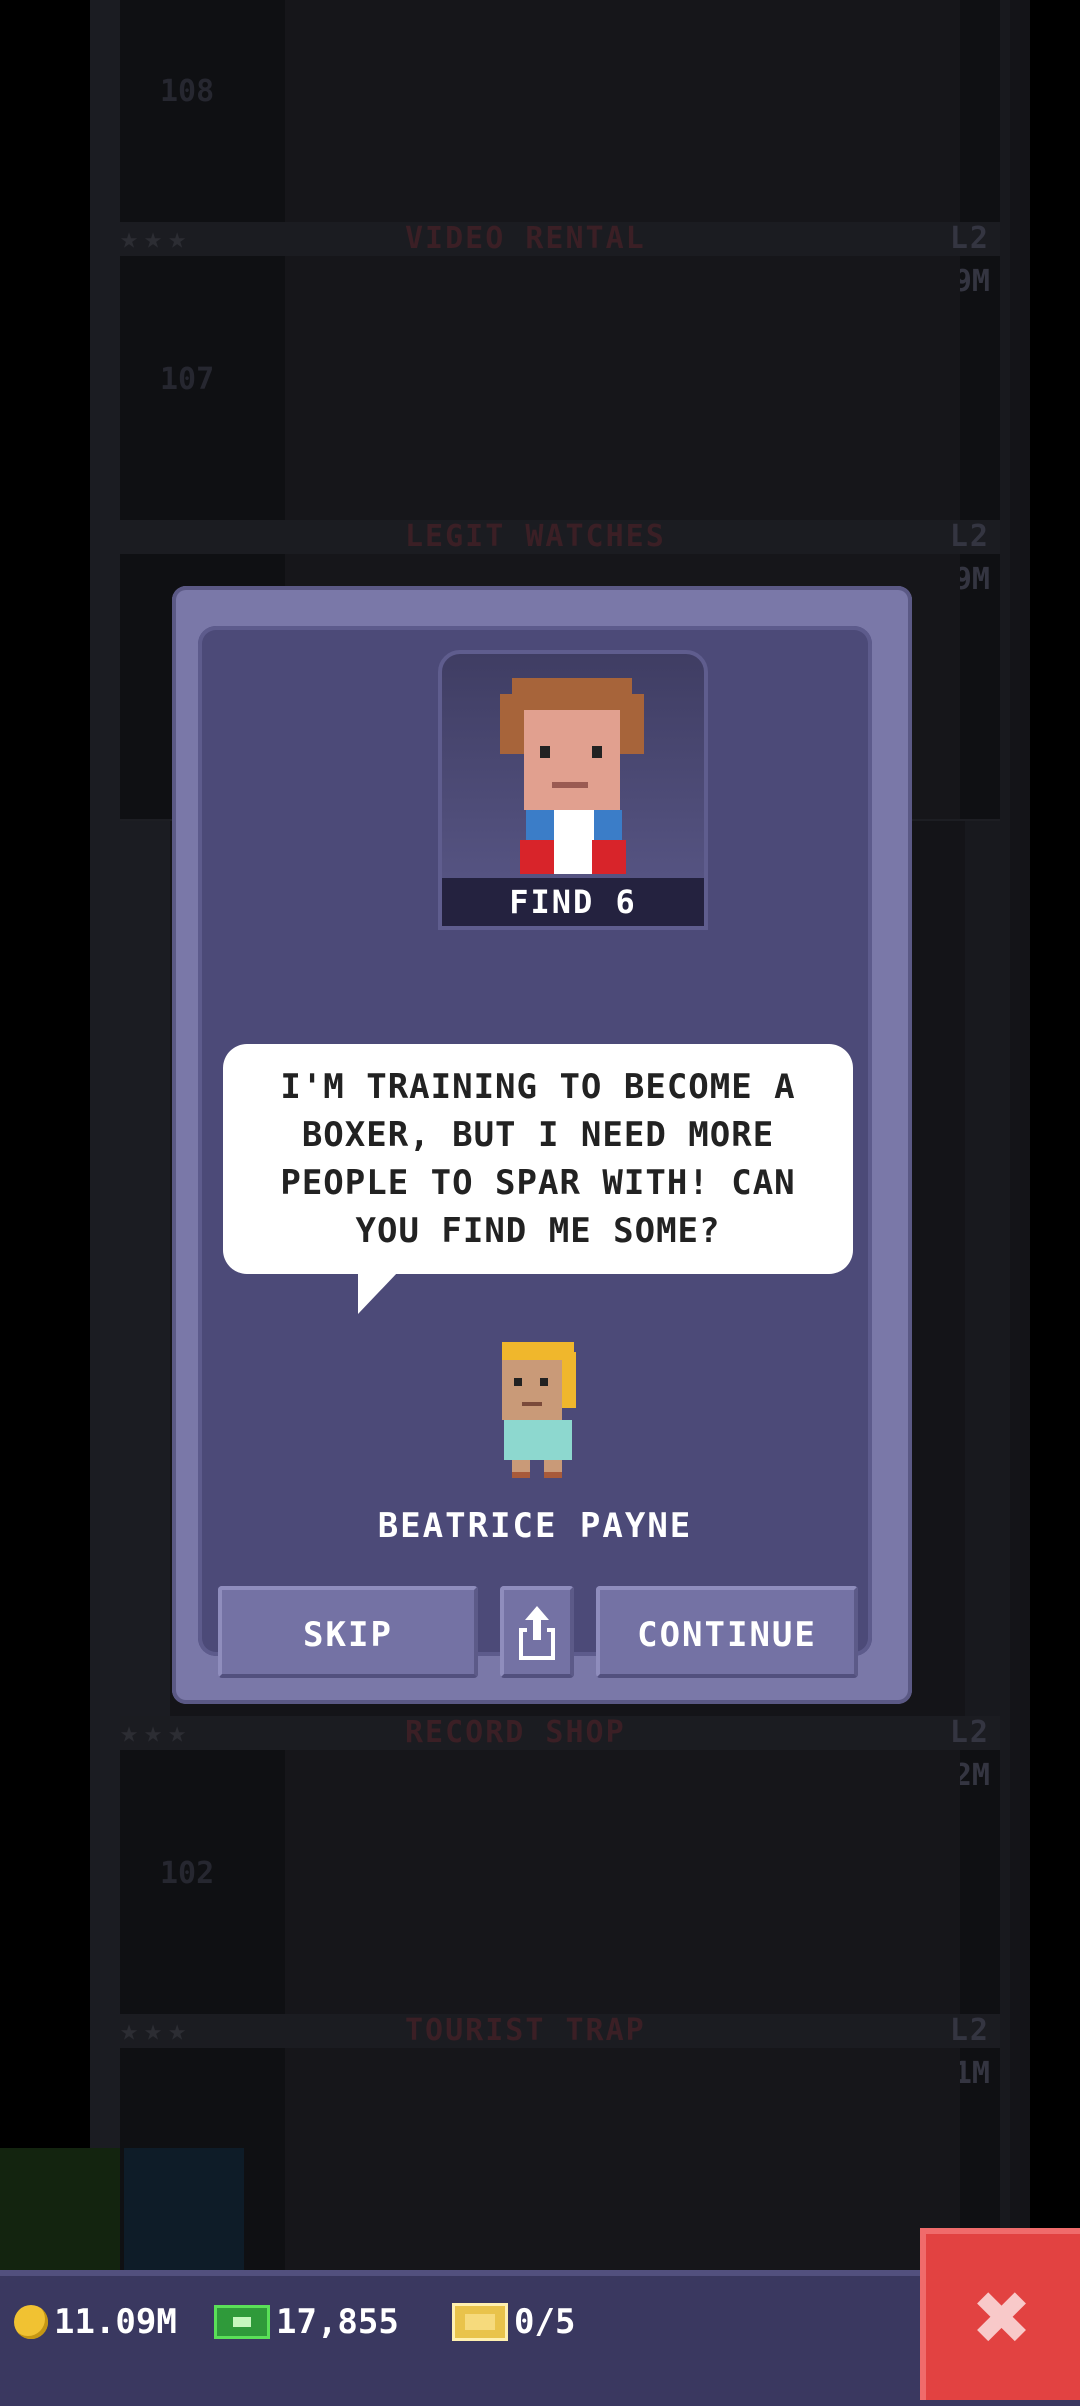 The image size is (1080, 2406). What do you see at coordinates (525, 2030) in the screenshot?
I see `floor-name: TOURIST TRAP` at bounding box center [525, 2030].